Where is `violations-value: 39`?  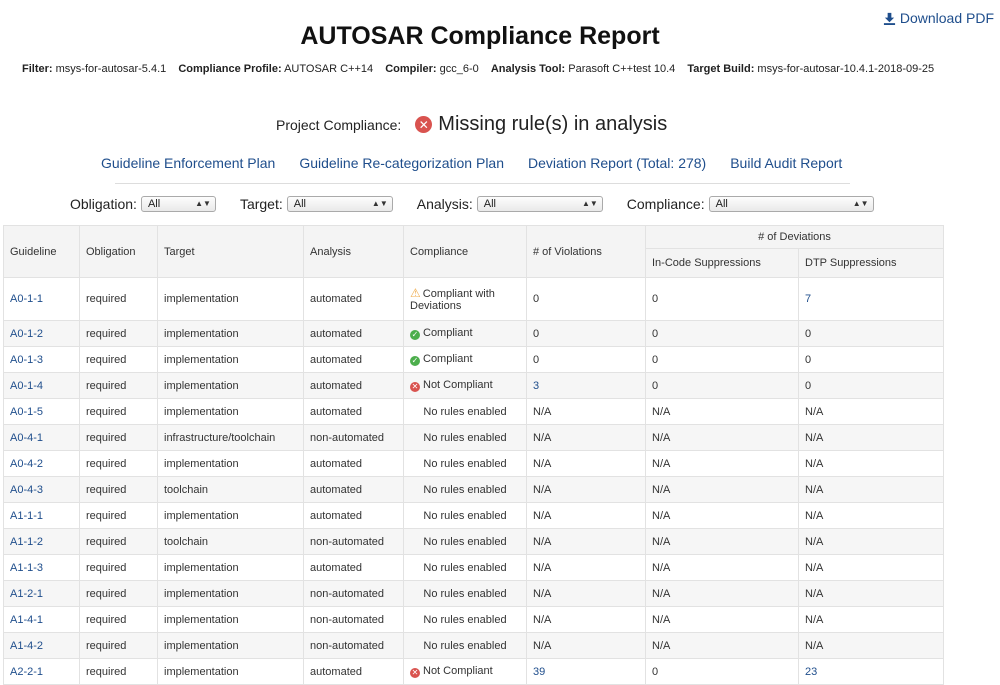 violations-value: 39 is located at coordinates (539, 672).